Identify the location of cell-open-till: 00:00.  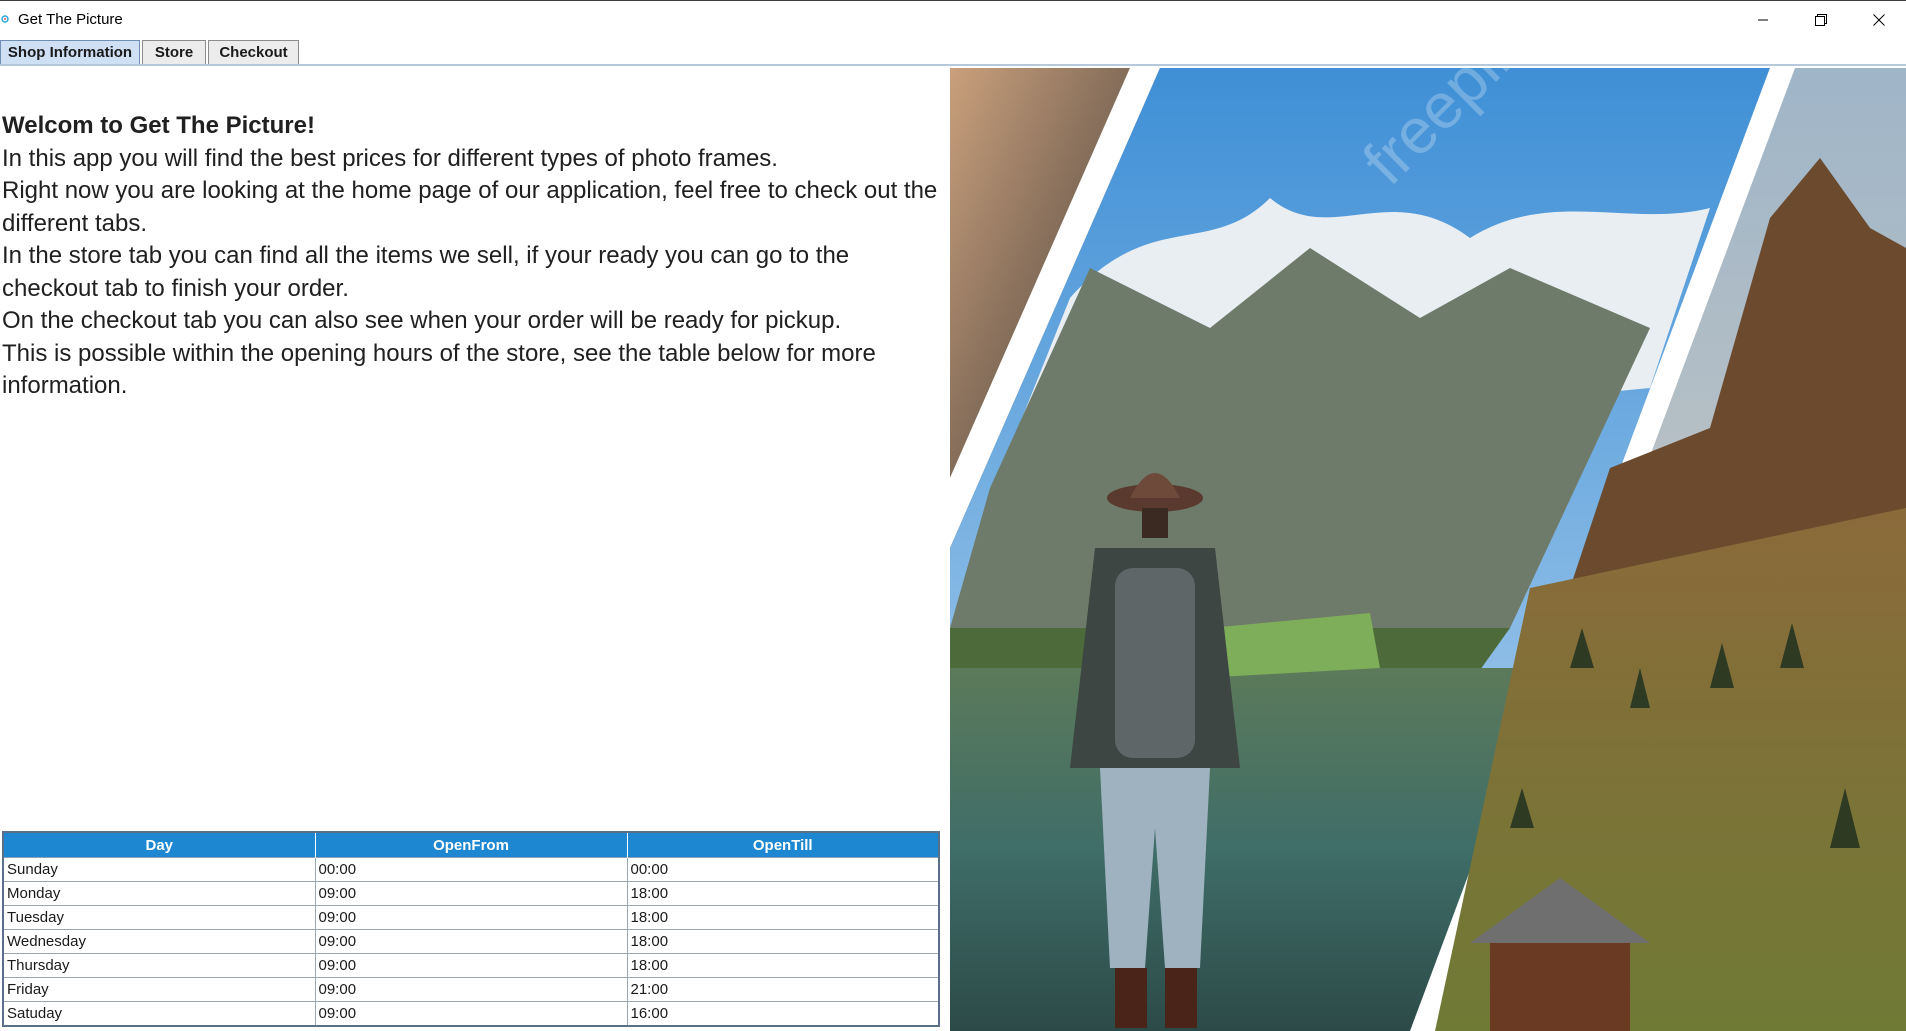
(783, 869).